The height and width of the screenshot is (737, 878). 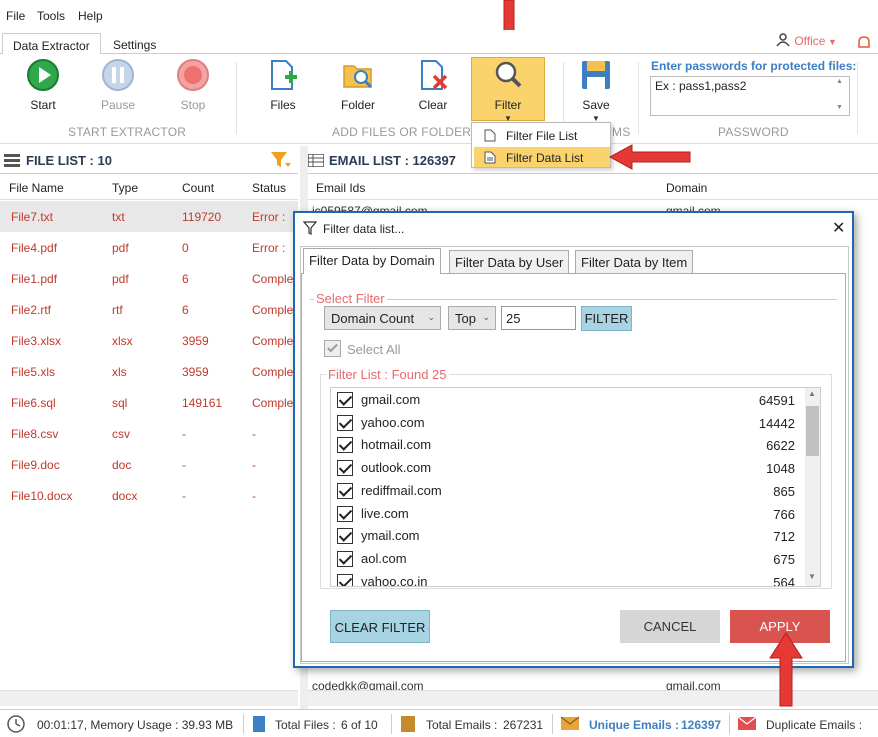 I want to click on sort-by-select: Domain Count ⌄, so click(x=382, y=318).